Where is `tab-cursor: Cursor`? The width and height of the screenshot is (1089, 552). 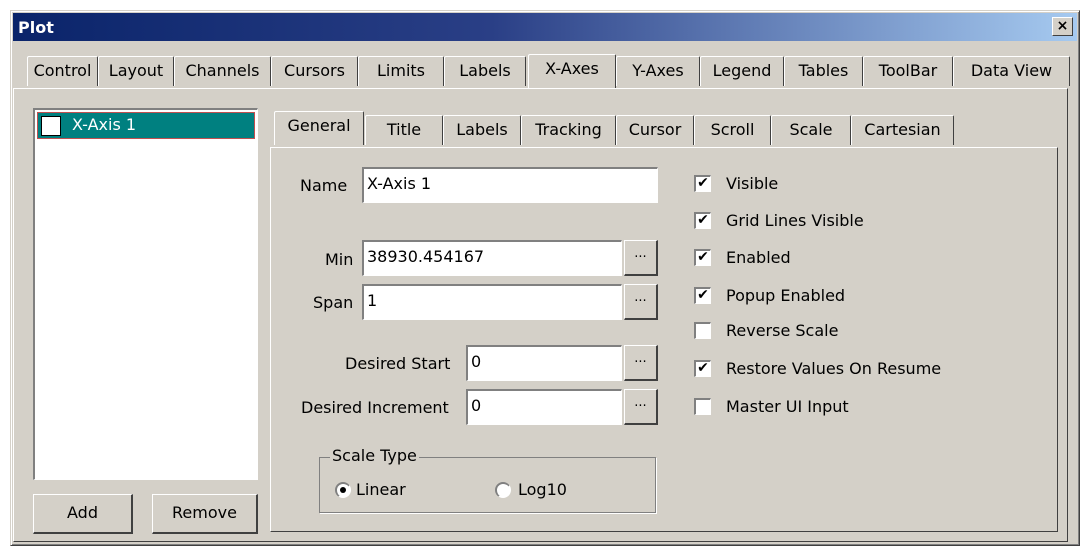
tab-cursor: Cursor is located at coordinates (655, 130).